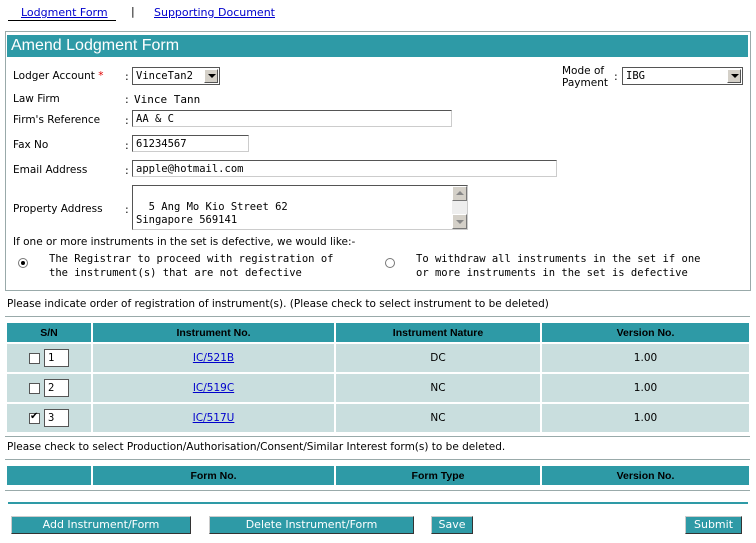  Describe the element at coordinates (213, 475) in the screenshot. I see `column-header-form-no: Form No.` at that location.